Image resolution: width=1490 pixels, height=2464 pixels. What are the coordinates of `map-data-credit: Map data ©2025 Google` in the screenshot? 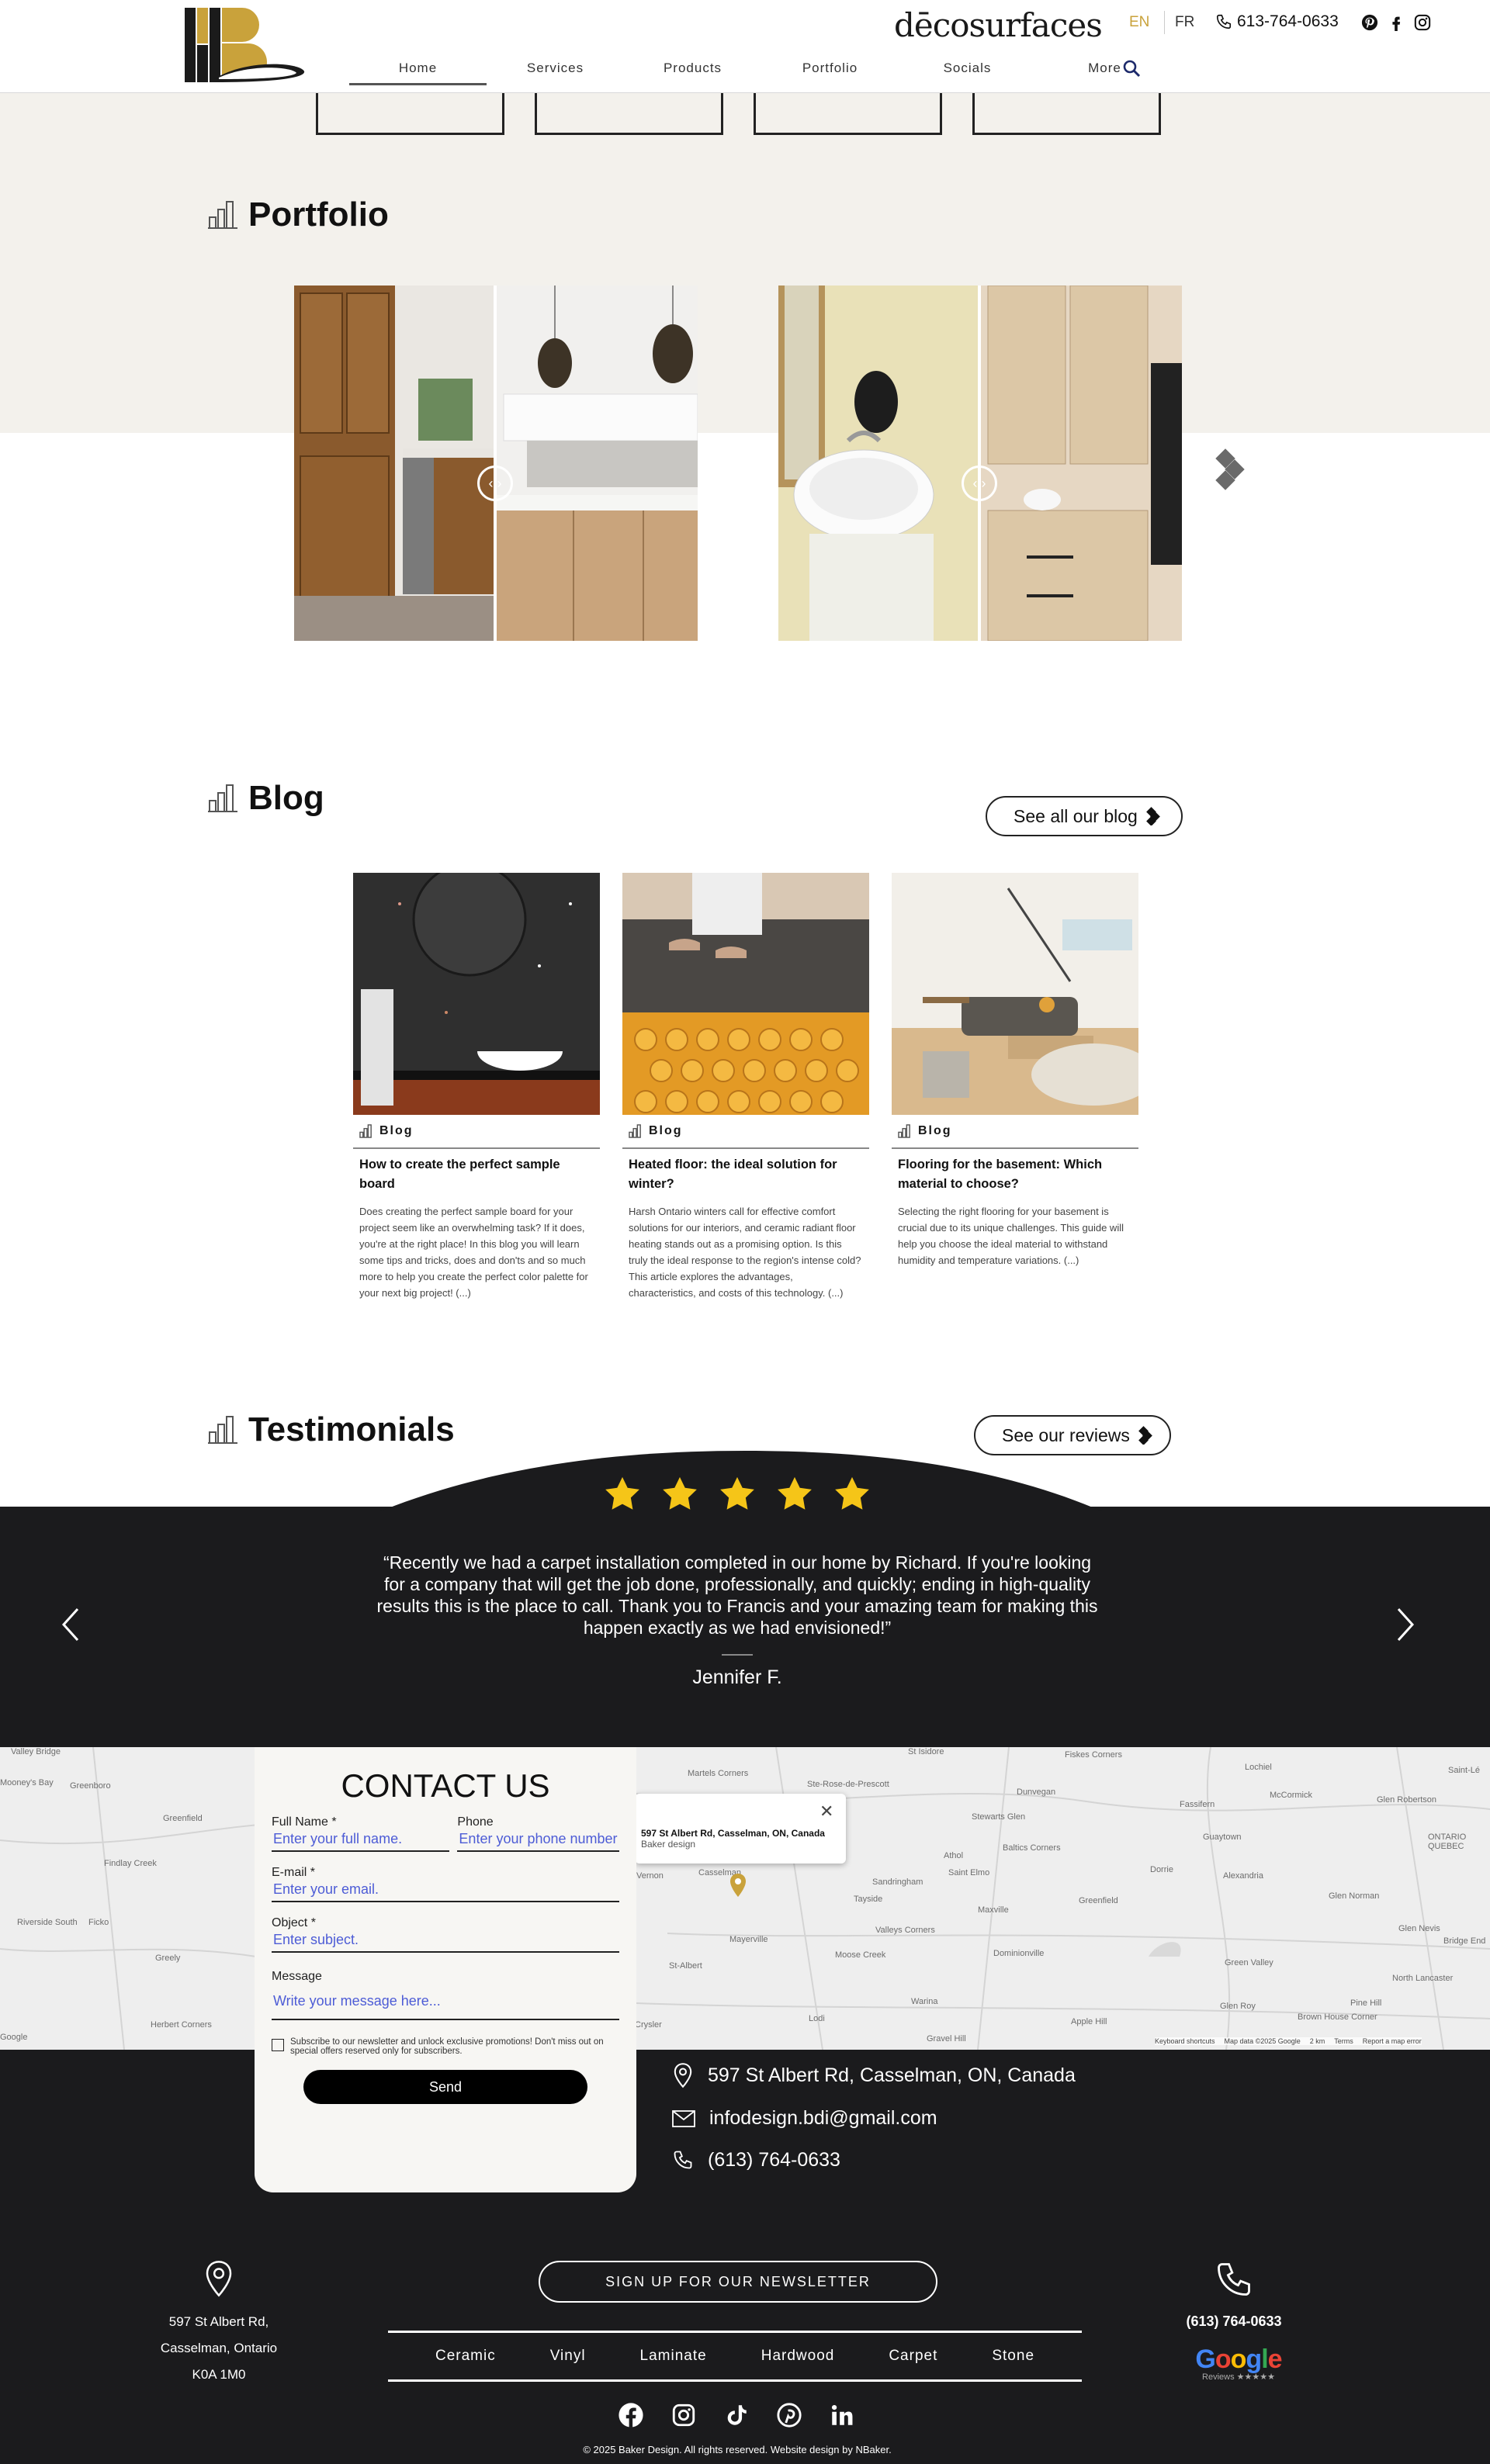 It's located at (1262, 2041).